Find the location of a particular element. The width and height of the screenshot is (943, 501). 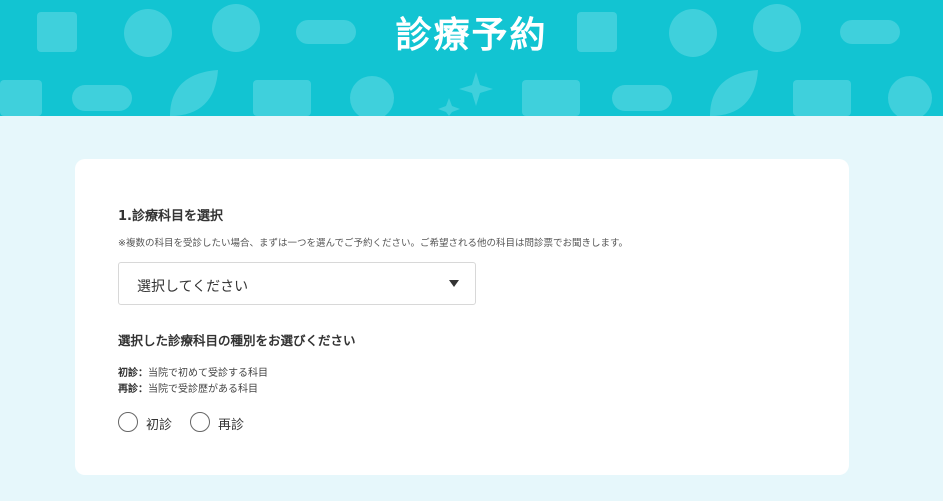

radio-return-visit: 再診 is located at coordinates (221, 424).